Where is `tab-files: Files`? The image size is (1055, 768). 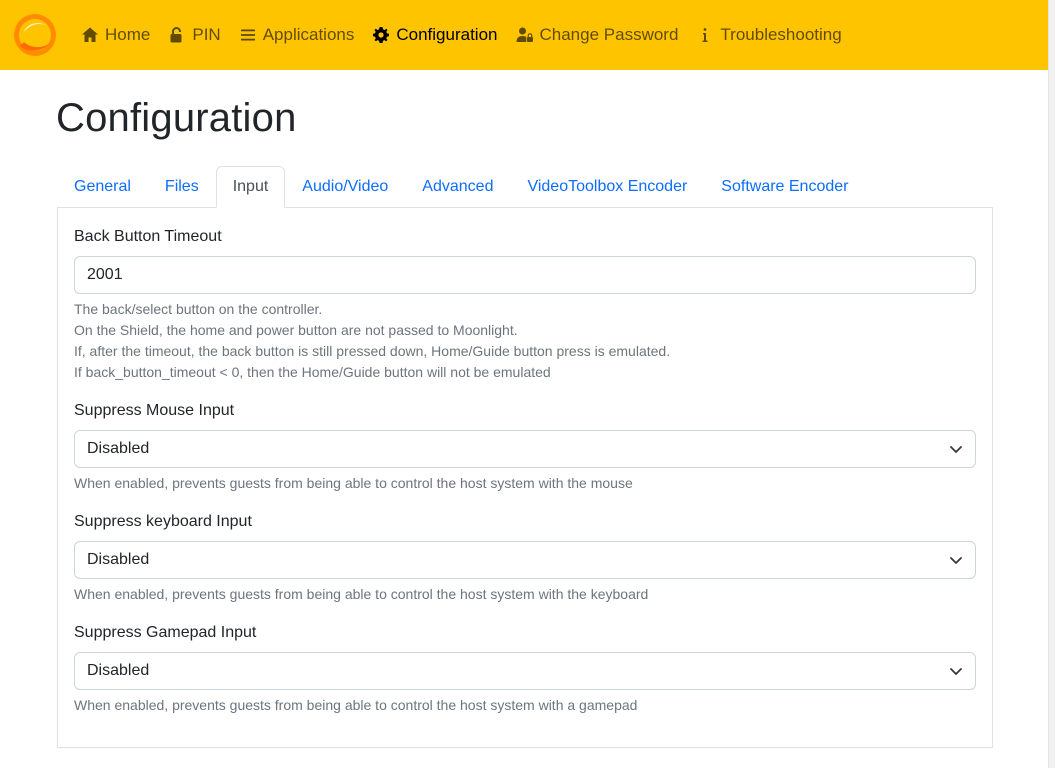 tab-files: Files is located at coordinates (182, 187).